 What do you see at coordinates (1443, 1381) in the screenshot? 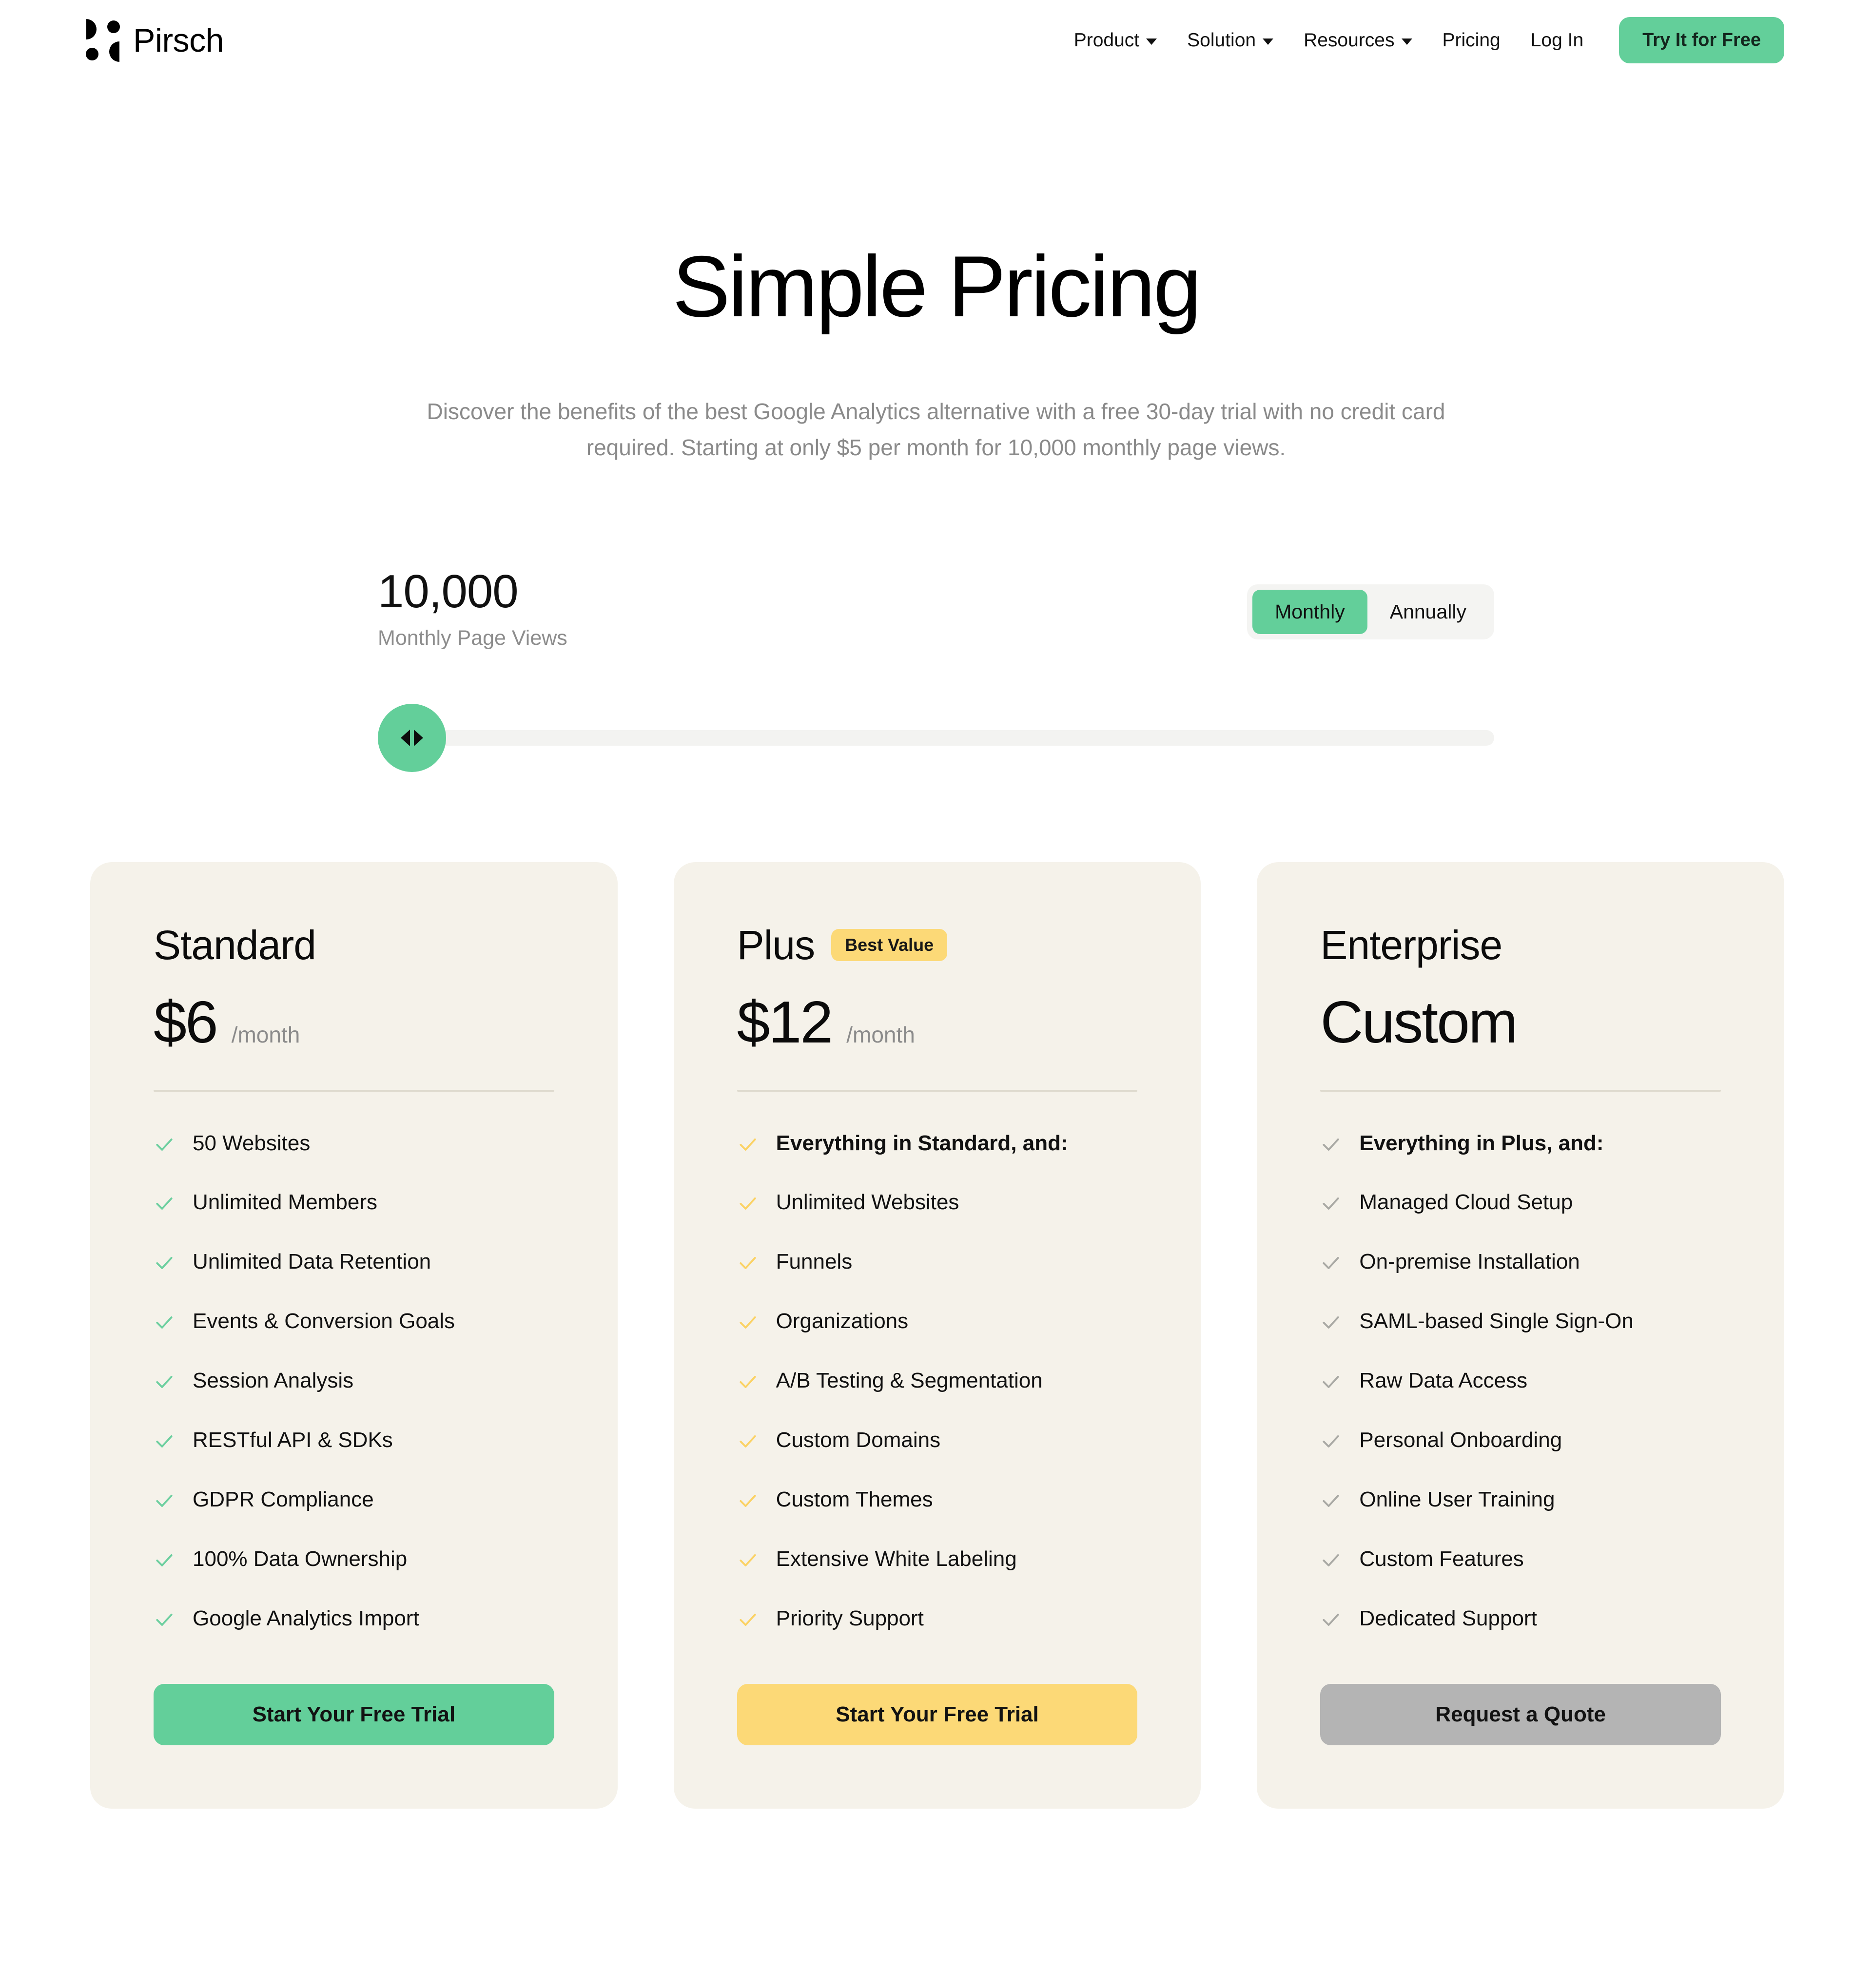
I see `feature-label: Raw Data Access` at bounding box center [1443, 1381].